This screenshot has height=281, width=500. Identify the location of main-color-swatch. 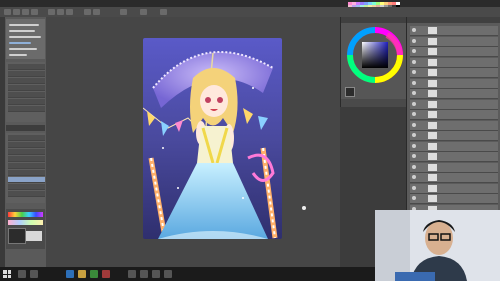
(17, 236).